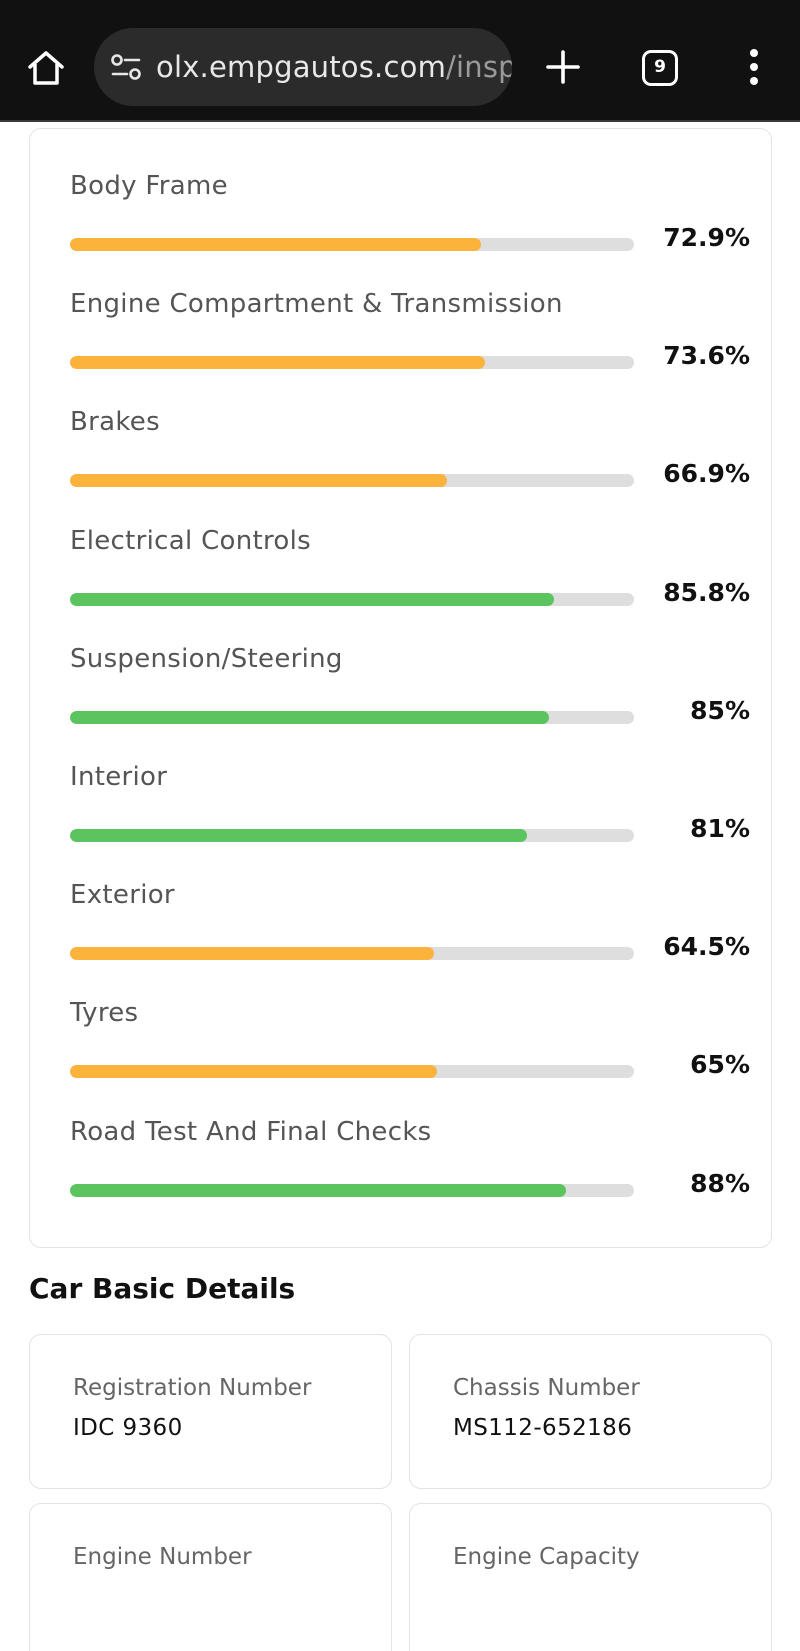  What do you see at coordinates (479, 67) in the screenshot?
I see `url-path: /insp` at bounding box center [479, 67].